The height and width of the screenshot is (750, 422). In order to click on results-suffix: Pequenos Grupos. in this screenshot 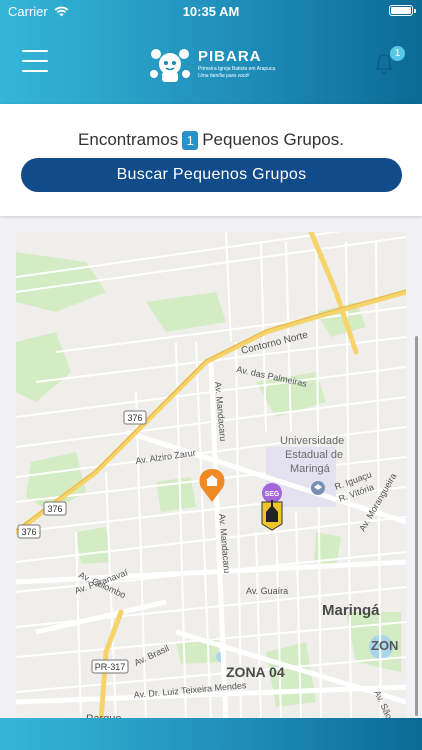, I will do `click(273, 139)`.